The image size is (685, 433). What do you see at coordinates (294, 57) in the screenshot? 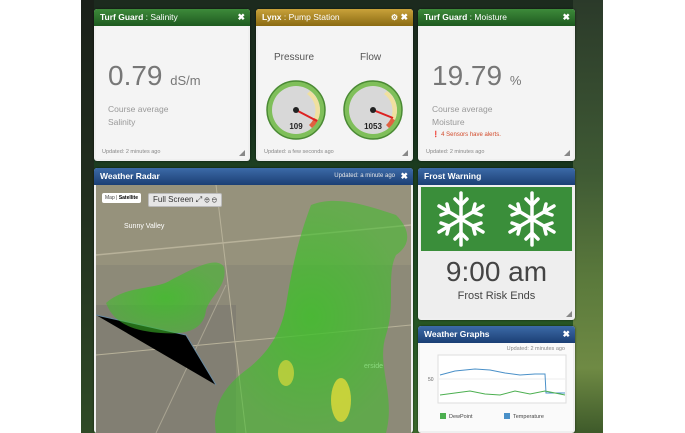
I see `pressure-label: Pressure` at bounding box center [294, 57].